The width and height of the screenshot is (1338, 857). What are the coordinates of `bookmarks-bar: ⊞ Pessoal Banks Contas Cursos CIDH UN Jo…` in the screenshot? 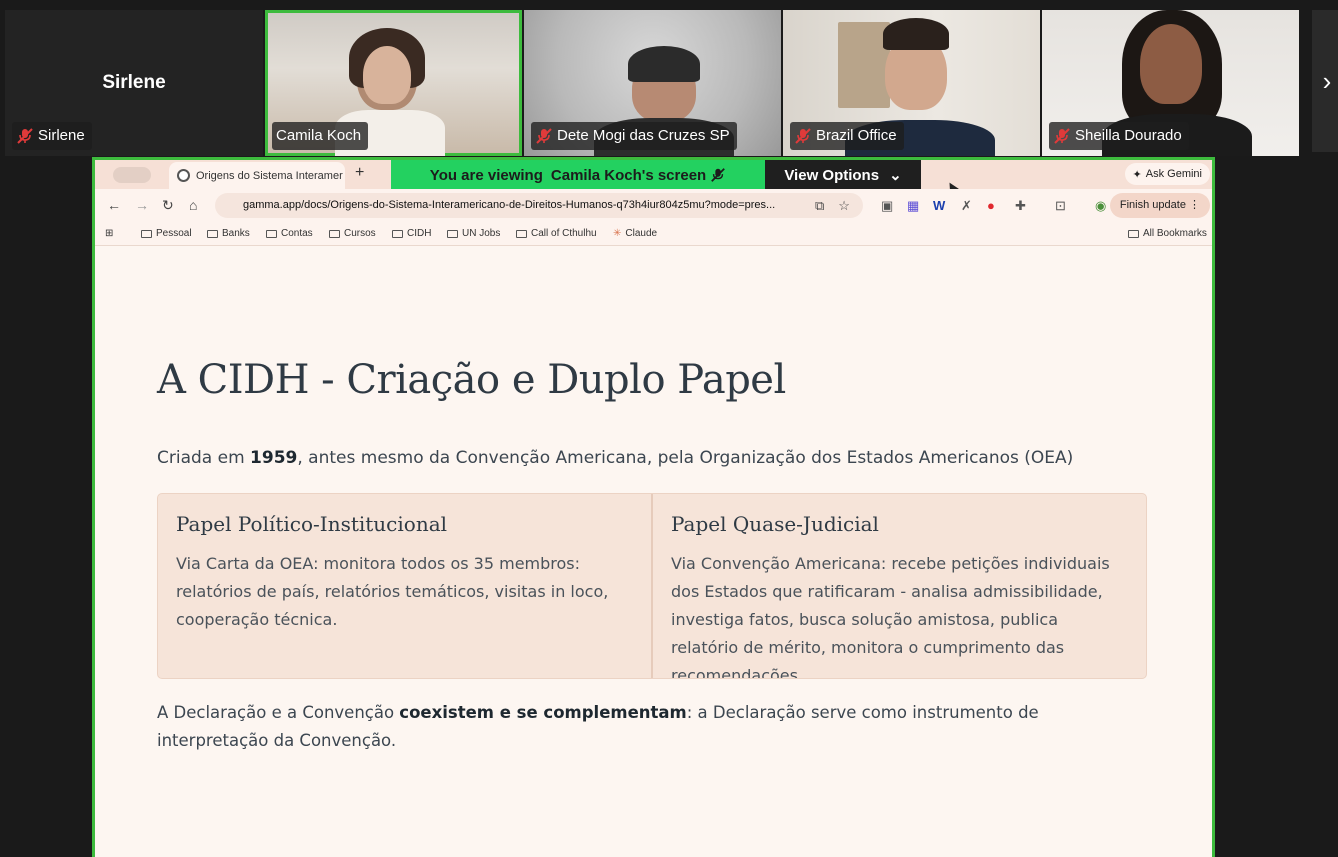 It's located at (653, 234).